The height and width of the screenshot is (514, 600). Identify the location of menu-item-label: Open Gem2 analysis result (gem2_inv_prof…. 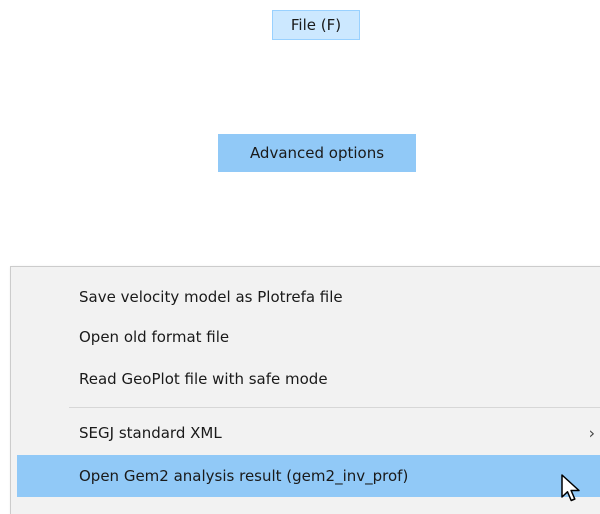
(244, 476).